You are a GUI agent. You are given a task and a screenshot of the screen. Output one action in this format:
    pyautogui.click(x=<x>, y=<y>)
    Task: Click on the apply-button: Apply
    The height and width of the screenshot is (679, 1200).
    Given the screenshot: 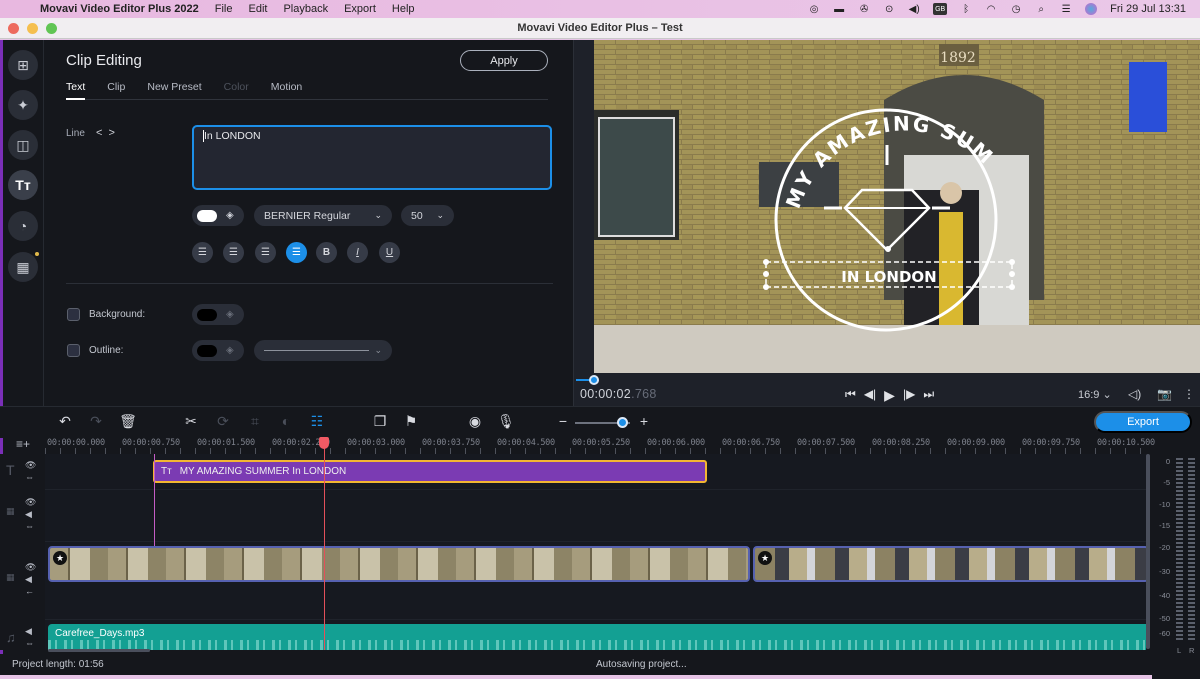 What is the action you would take?
    pyautogui.click(x=504, y=60)
    